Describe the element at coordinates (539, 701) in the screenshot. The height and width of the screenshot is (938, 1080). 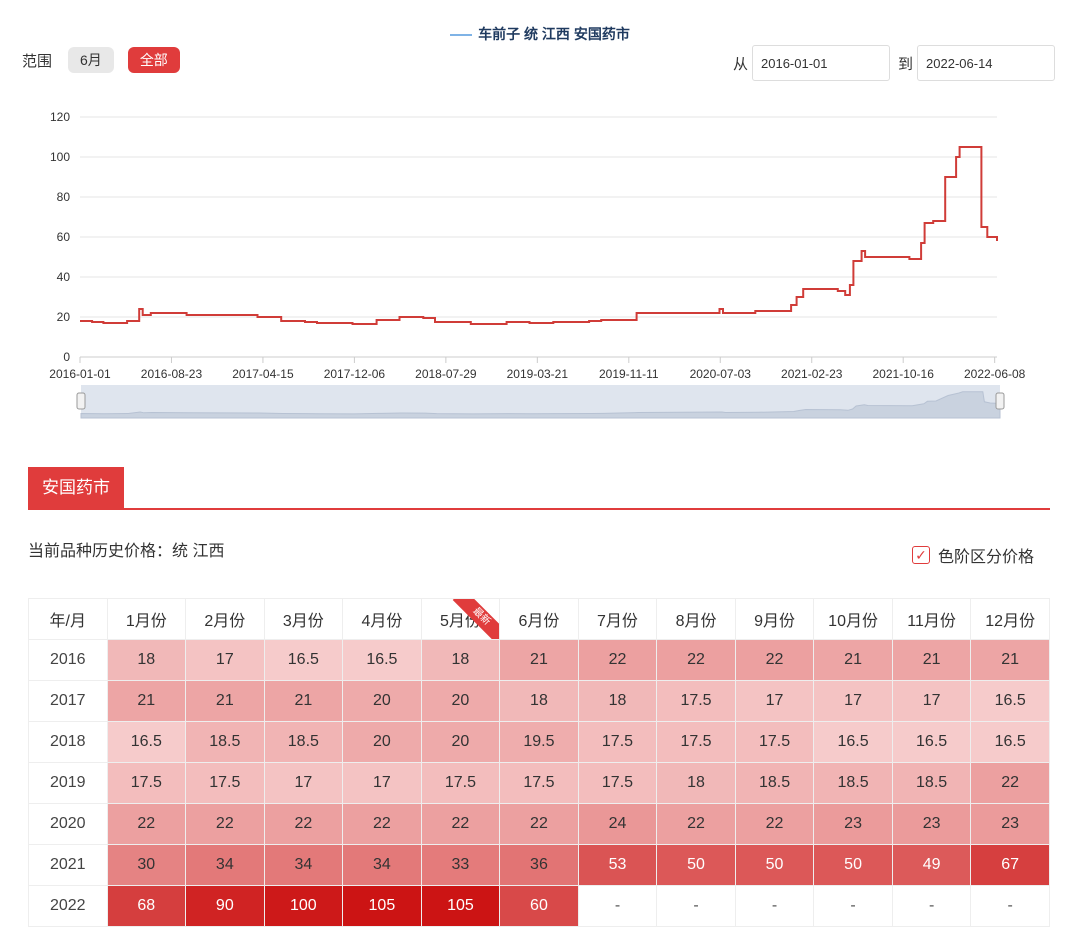
I see `table-row: 2017 21 21 21 20 20 18 18 17.5 17 17 17 16.5` at that location.